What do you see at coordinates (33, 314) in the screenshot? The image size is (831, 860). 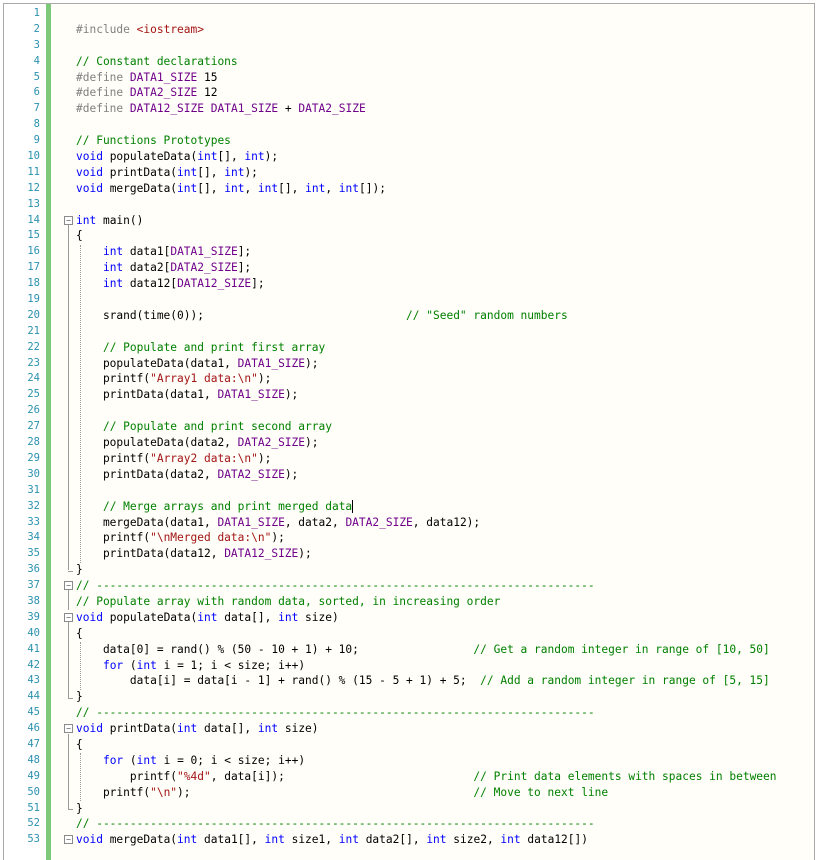 I see `line-number: 20` at bounding box center [33, 314].